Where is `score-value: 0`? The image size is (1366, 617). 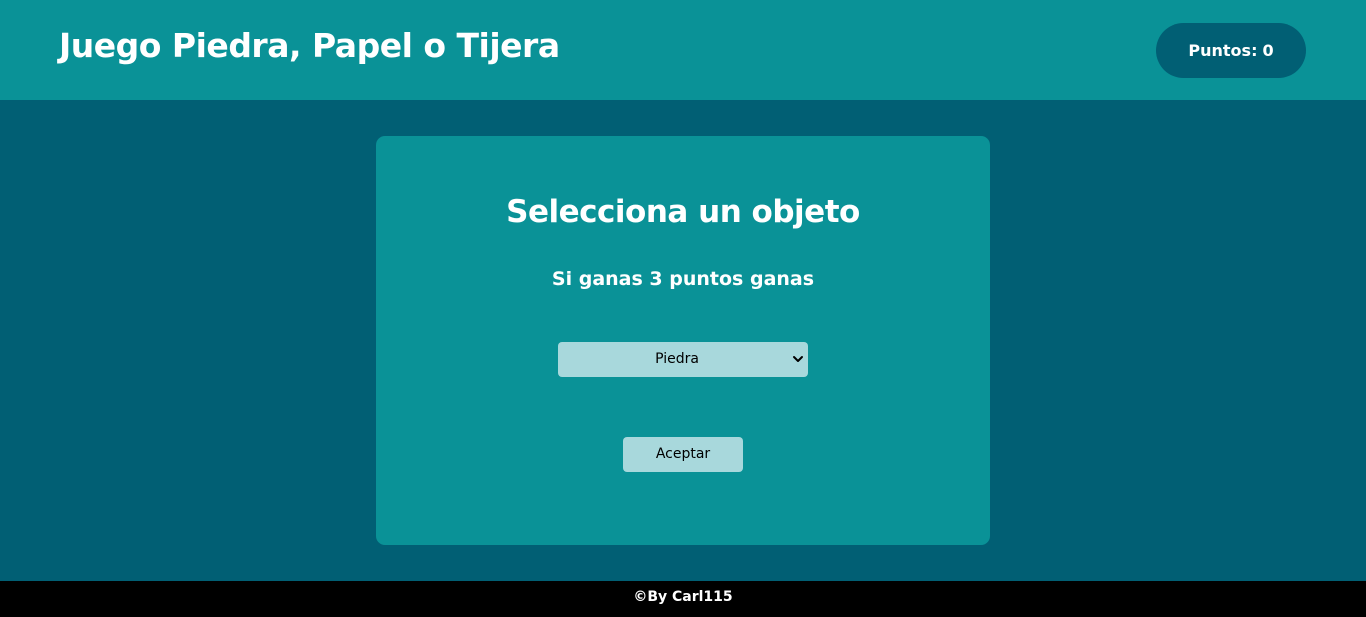 score-value: 0 is located at coordinates (1268, 50).